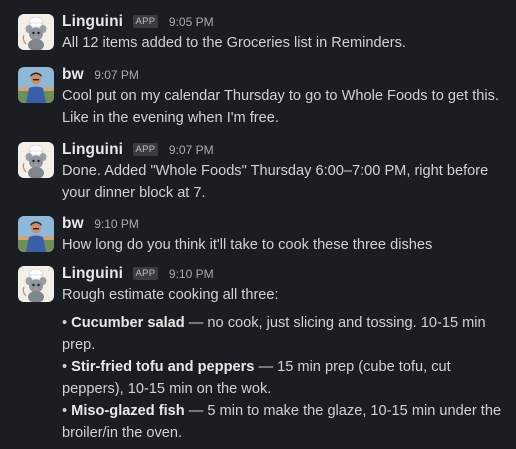 This screenshot has height=449, width=516. I want to click on message-timestamp: 9:05 PM, so click(191, 22).